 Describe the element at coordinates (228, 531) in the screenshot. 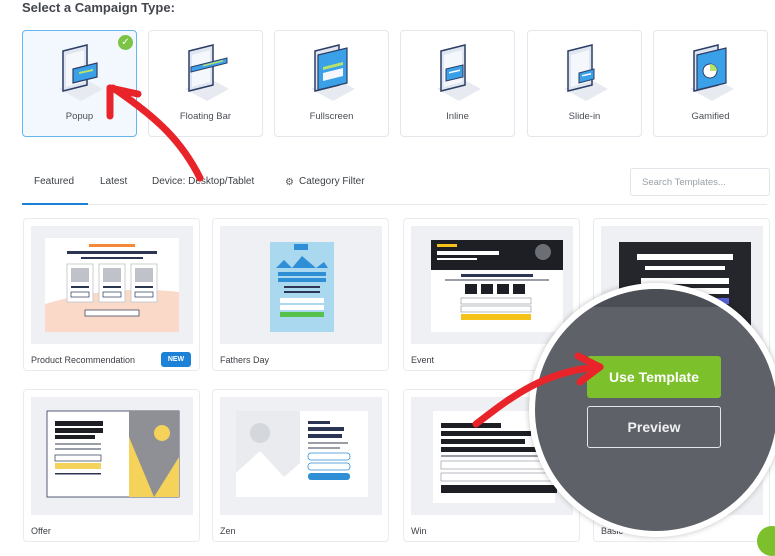

I see `template-name: Zen` at that location.